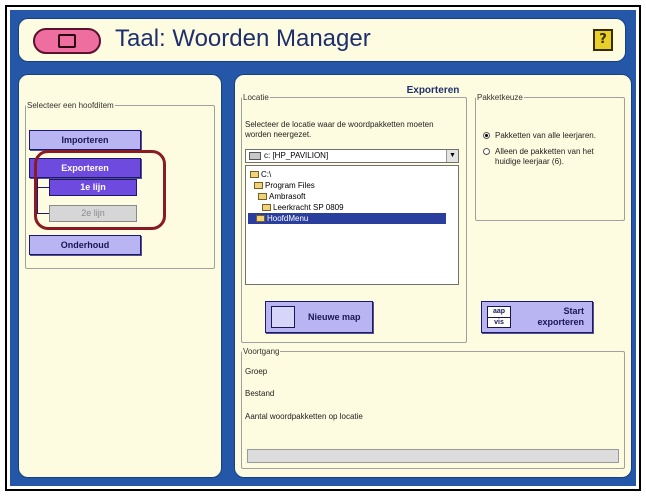 Image resolution: width=646 pixels, height=496 pixels. I want to click on progress-bar, so click(433, 456).